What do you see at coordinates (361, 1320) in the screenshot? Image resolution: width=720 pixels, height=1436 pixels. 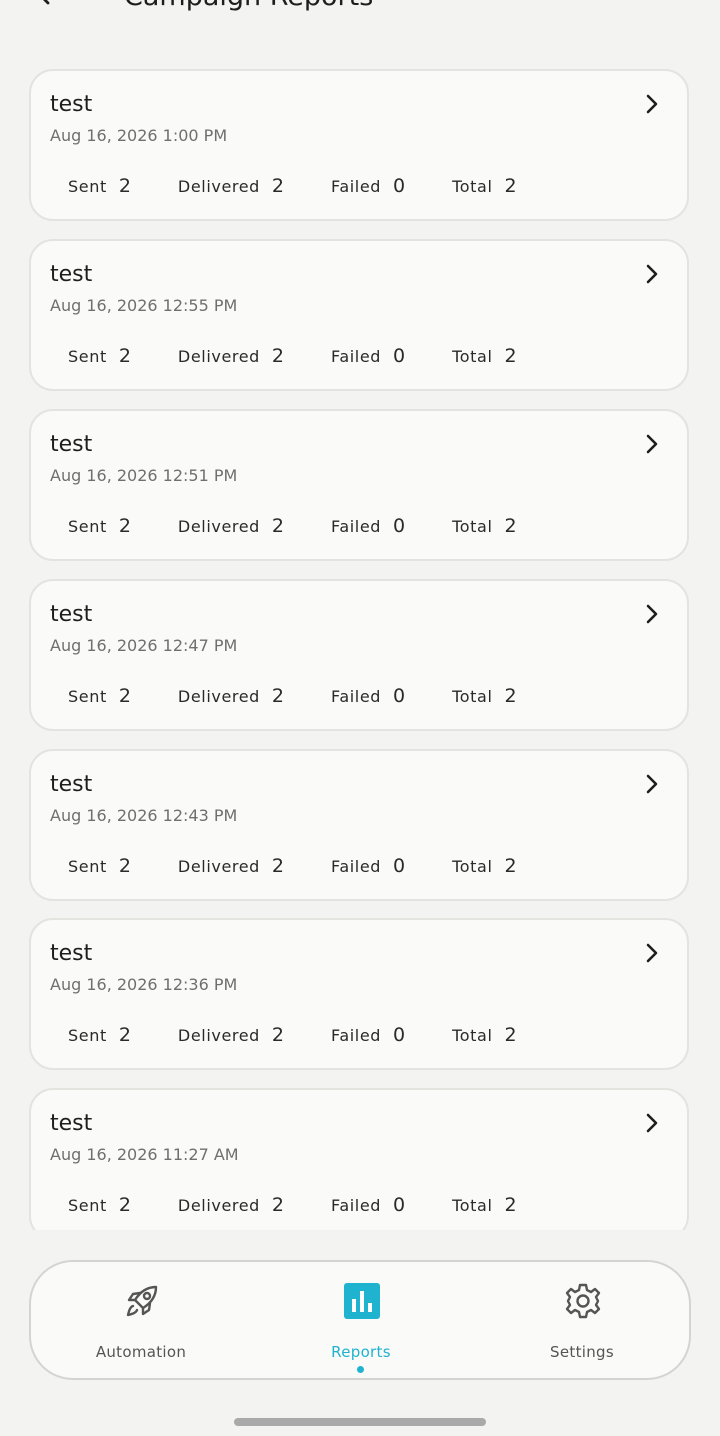 I see `nav-item-reports: Reports` at bounding box center [361, 1320].